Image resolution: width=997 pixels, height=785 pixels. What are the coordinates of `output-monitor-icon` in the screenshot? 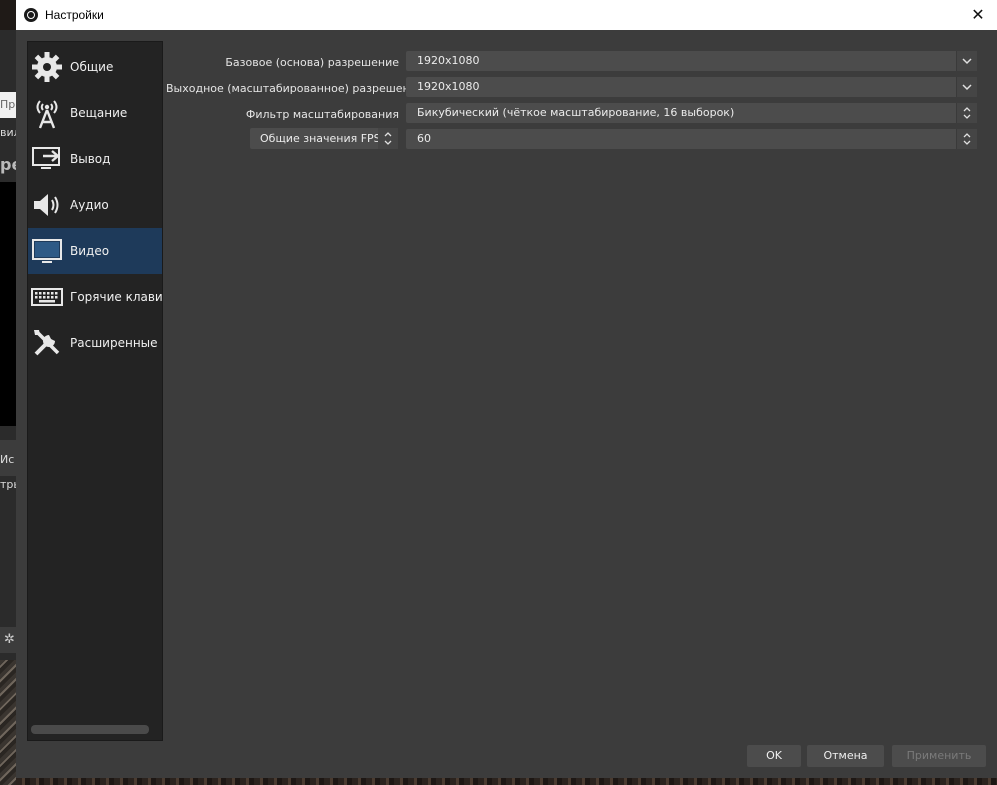 It's located at (46, 158).